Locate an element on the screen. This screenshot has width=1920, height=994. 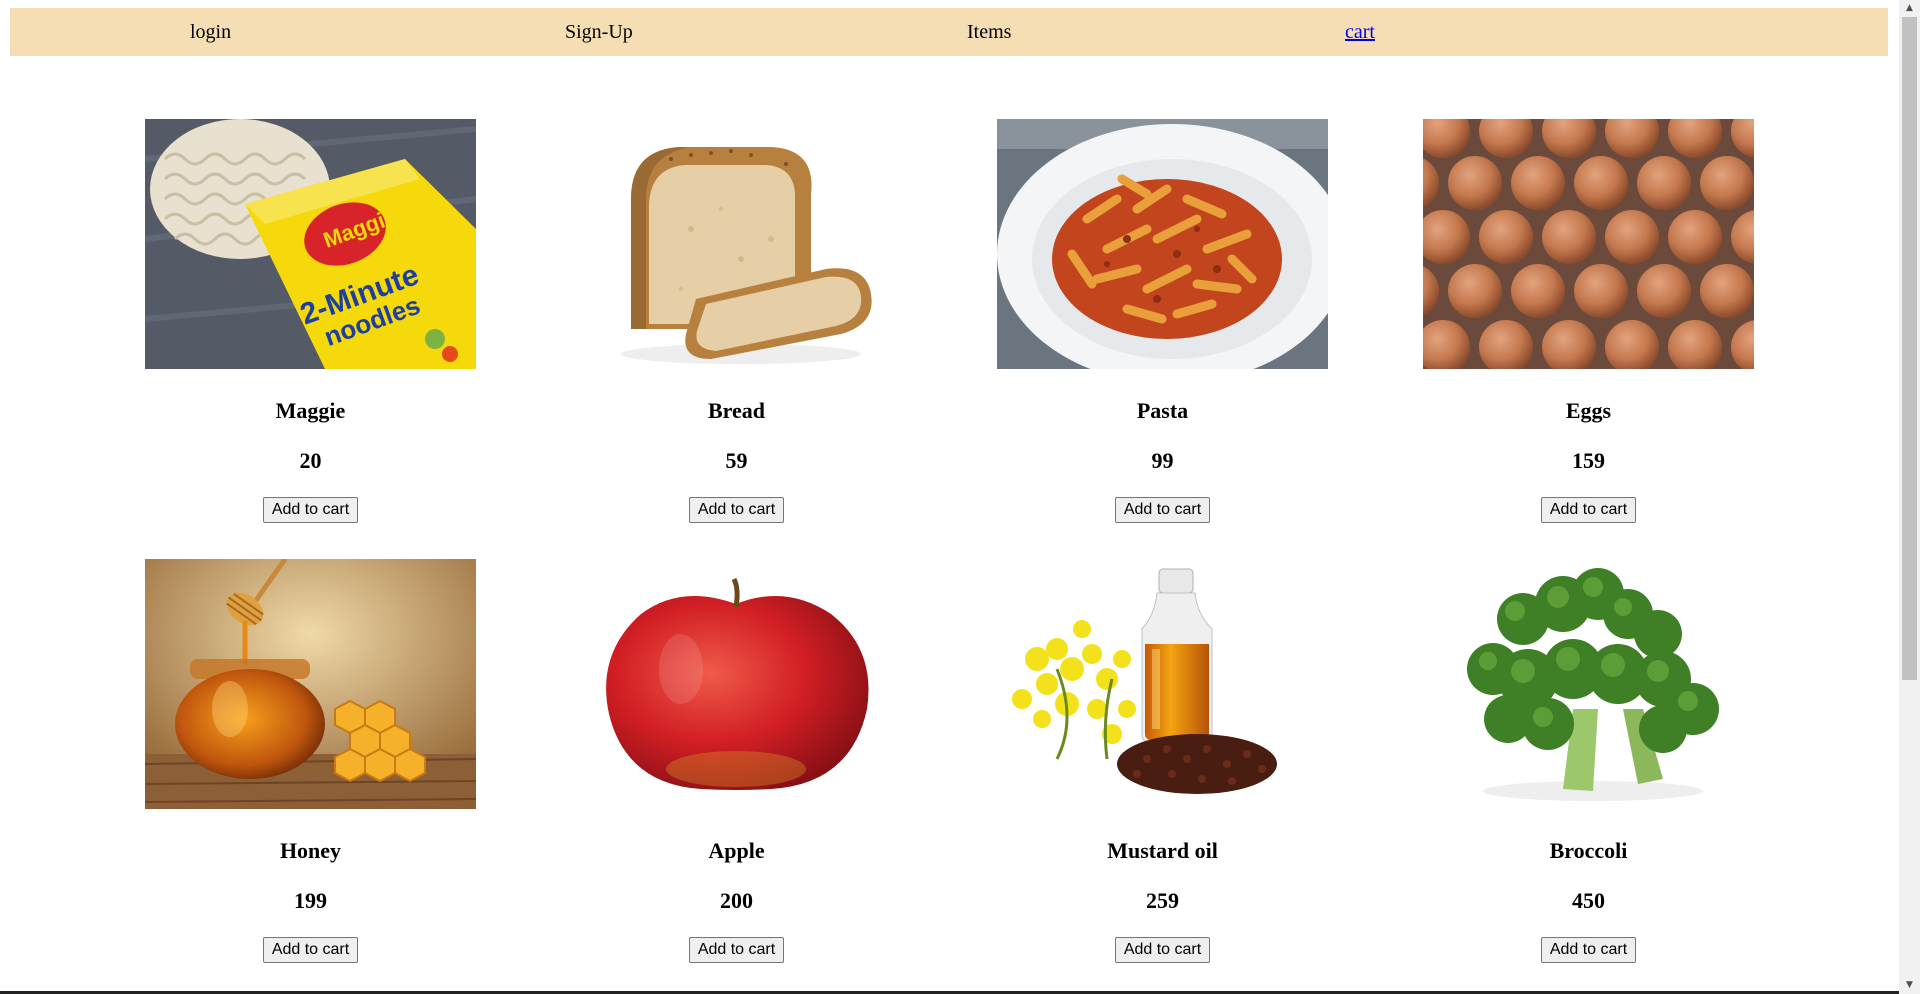
pasta-picture is located at coordinates (1162, 244).